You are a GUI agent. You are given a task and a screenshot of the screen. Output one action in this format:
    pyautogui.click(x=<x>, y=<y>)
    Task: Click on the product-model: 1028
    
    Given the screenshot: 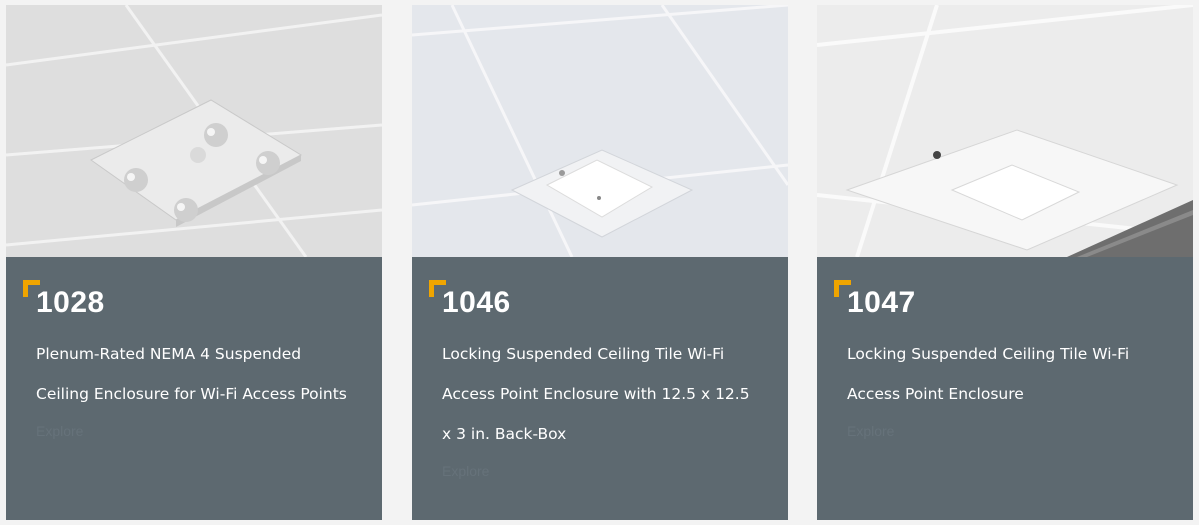 What is the action you would take?
    pyautogui.click(x=70, y=303)
    